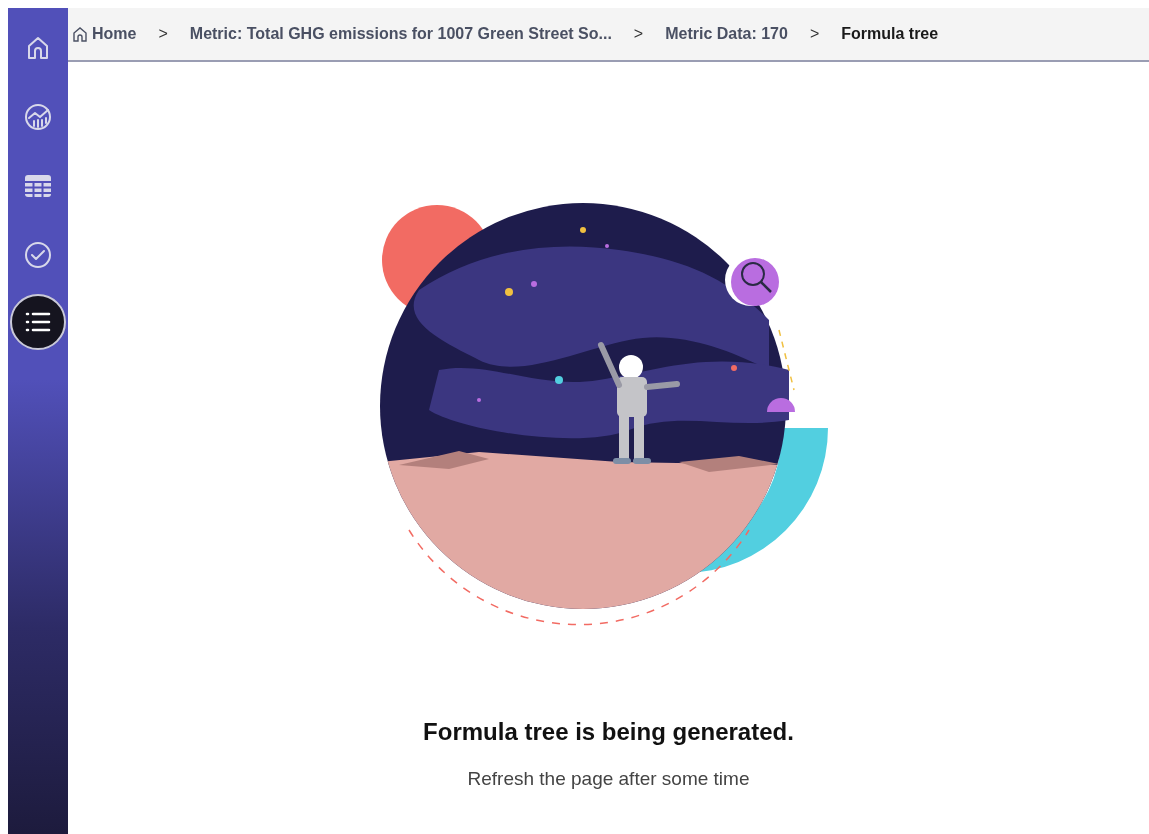 The image size is (1149, 834). I want to click on status-heading: Formula tree is being generated., so click(608, 732).